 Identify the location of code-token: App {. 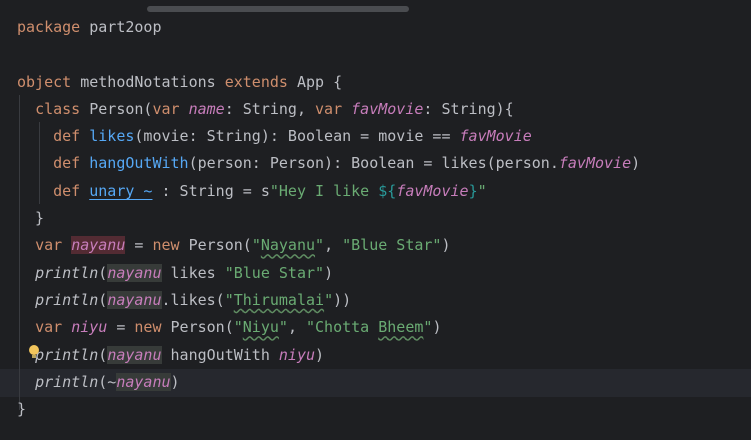
(315, 81).